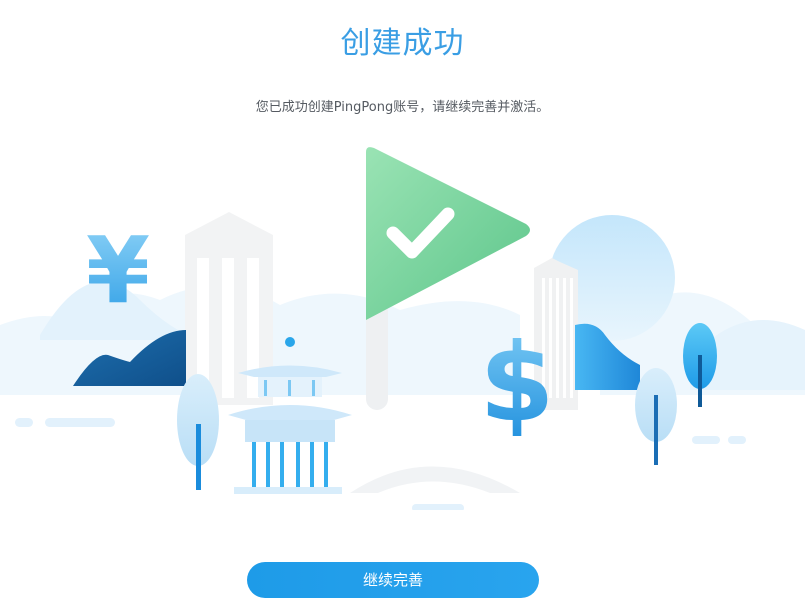  I want to click on success-message: 您已成功创建PingPong账号，请继续完善并激活。, so click(402, 107).